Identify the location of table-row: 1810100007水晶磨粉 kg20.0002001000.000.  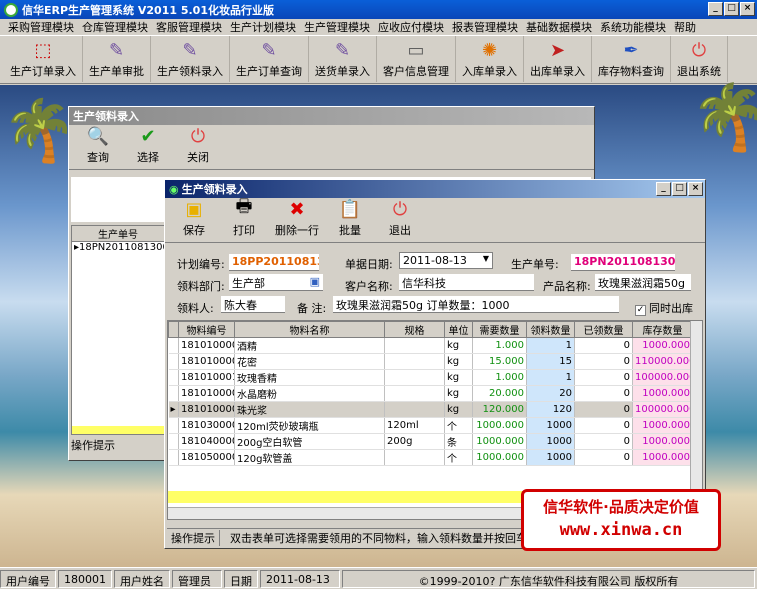
(430, 393).